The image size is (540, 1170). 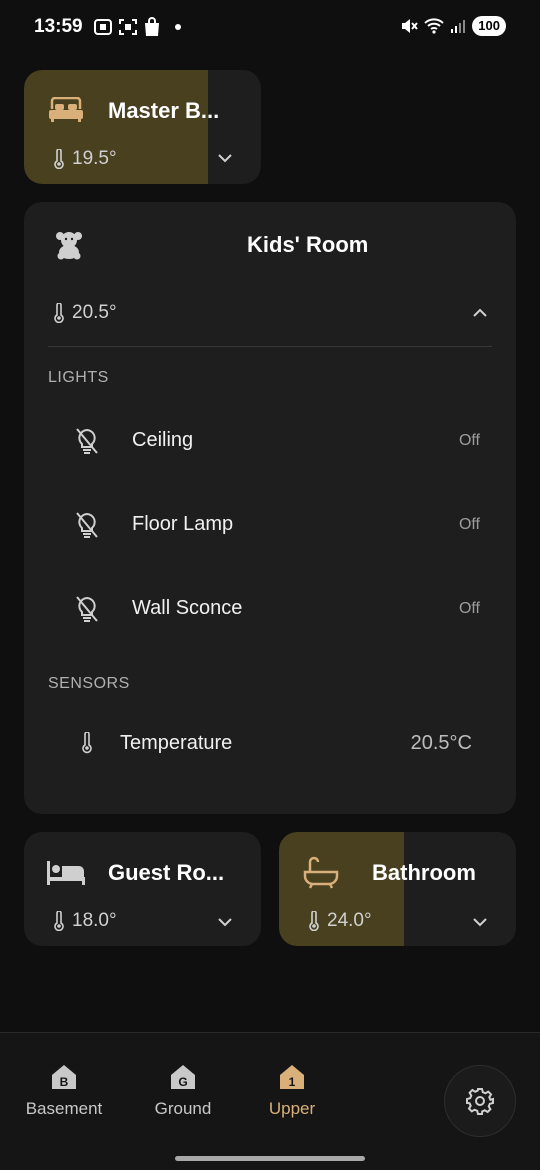 What do you see at coordinates (142, 889) in the screenshot?
I see `room-card-guest: Guest Ro... 18.0°` at bounding box center [142, 889].